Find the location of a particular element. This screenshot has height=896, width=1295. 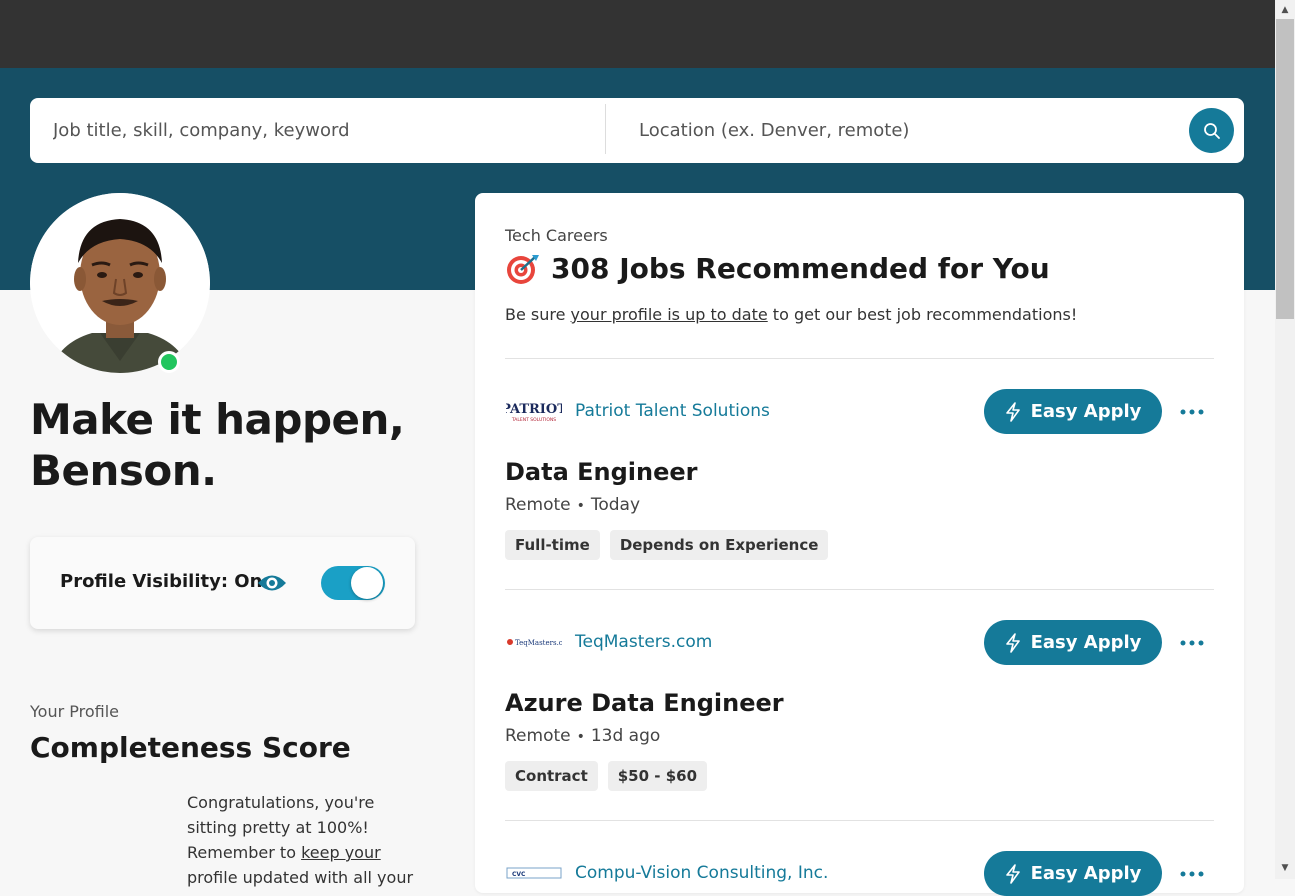

eye-icon is located at coordinates (272, 583).